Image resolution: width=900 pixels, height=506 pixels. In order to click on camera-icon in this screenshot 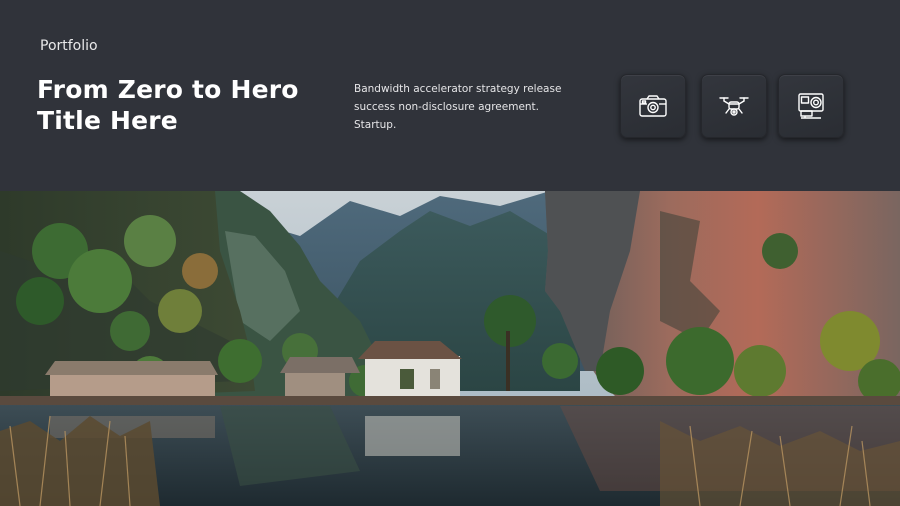, I will do `click(653, 106)`.